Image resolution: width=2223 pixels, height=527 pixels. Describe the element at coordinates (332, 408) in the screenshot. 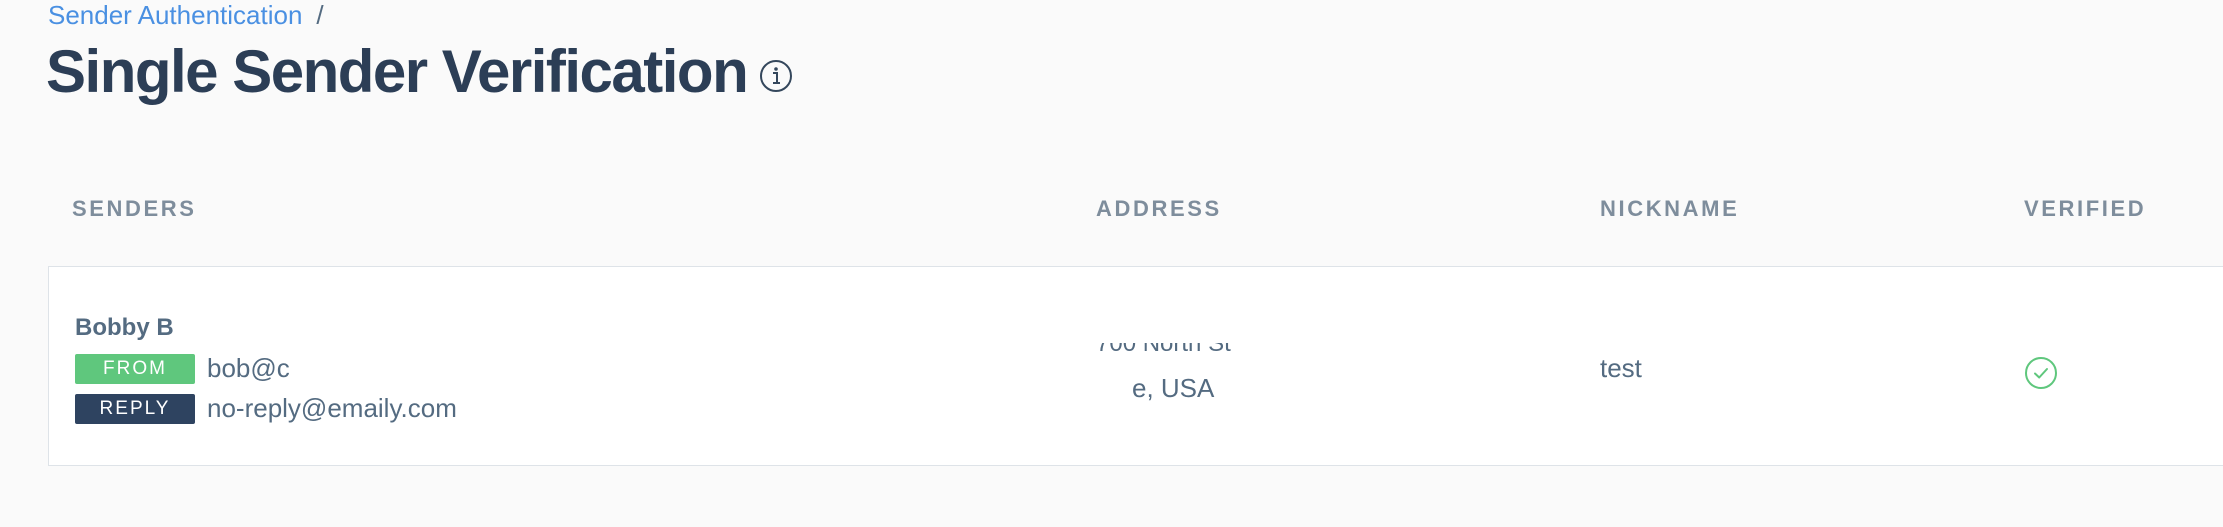

I see `reply-email: no-reply@emaily.com` at that location.